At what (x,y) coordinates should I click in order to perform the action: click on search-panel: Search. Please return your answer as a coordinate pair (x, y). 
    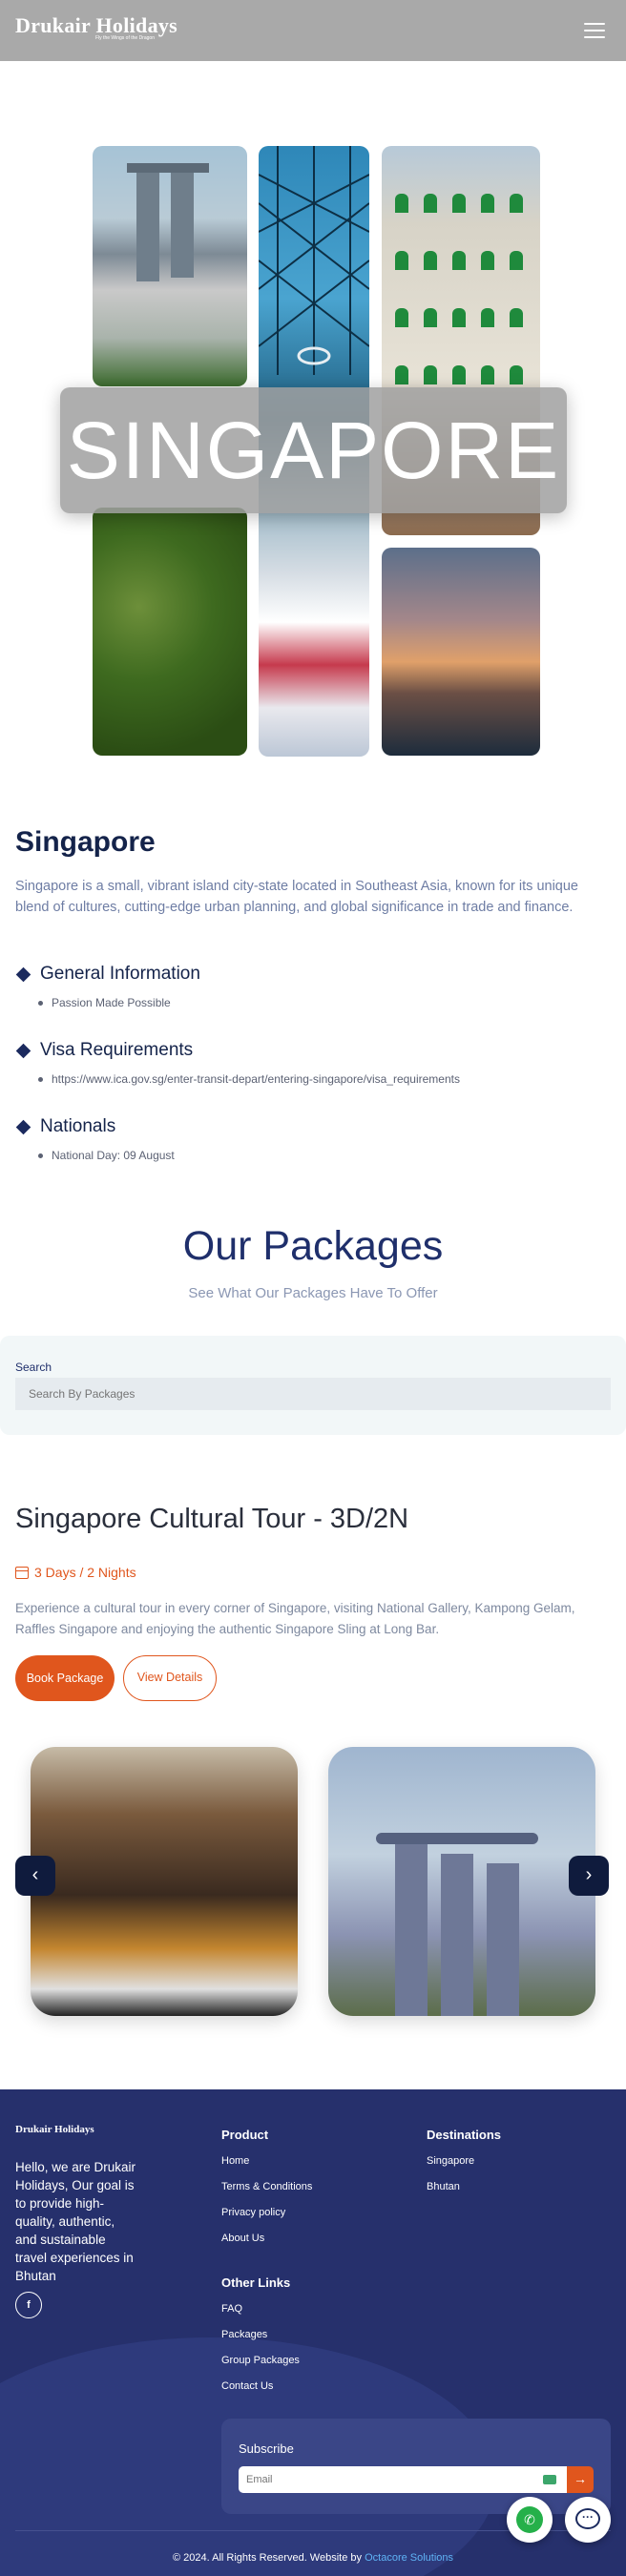
    Looking at the image, I should click on (313, 1385).